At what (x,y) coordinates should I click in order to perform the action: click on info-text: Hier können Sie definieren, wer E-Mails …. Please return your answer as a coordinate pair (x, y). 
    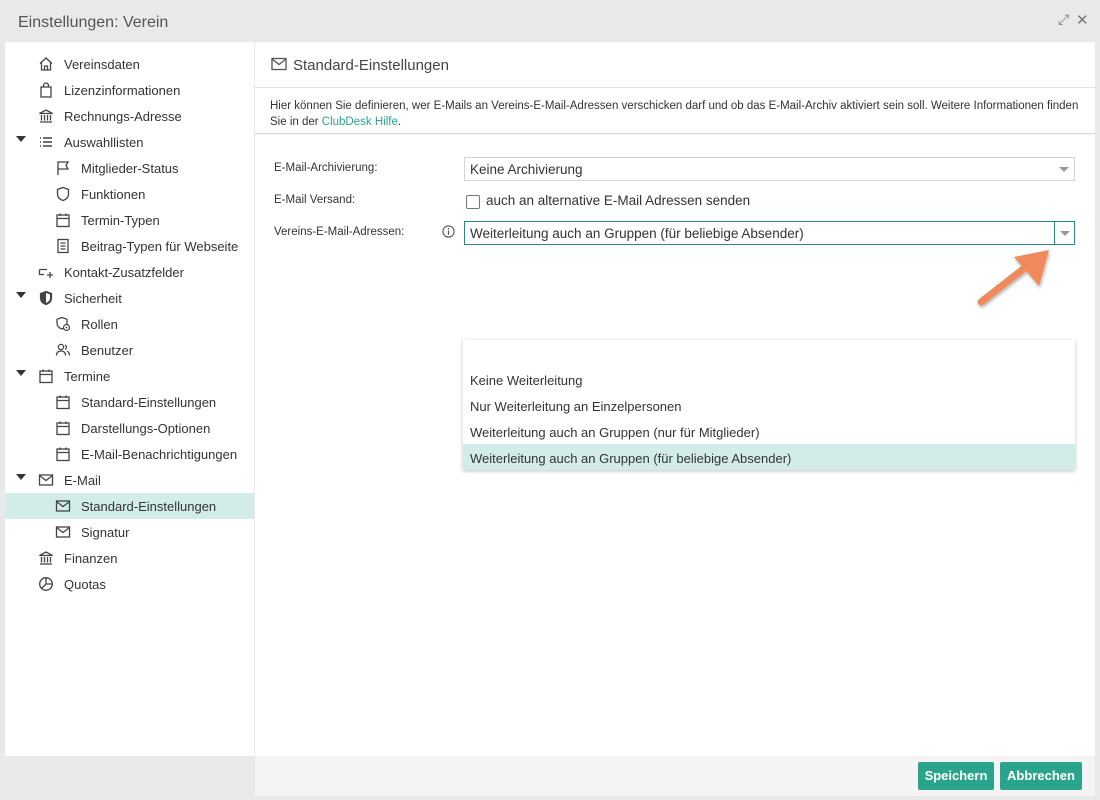
    Looking at the image, I should click on (675, 111).